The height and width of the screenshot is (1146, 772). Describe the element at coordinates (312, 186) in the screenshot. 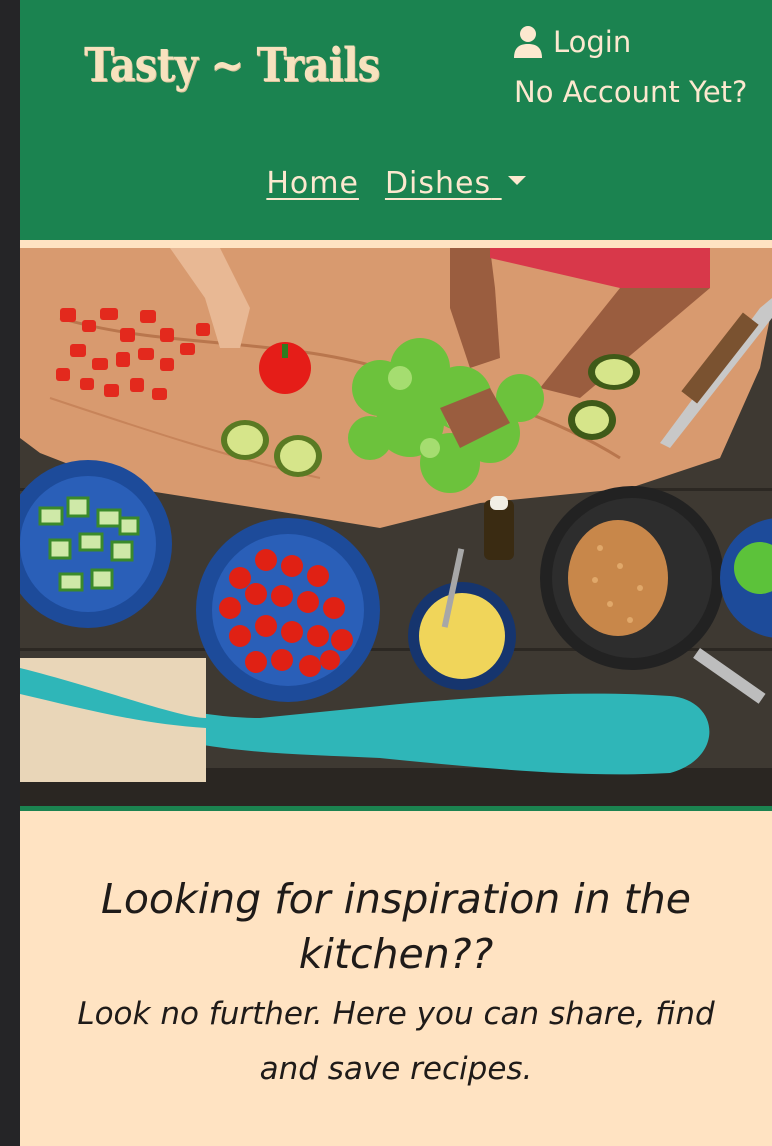

I see `nav-home-link: Home` at that location.